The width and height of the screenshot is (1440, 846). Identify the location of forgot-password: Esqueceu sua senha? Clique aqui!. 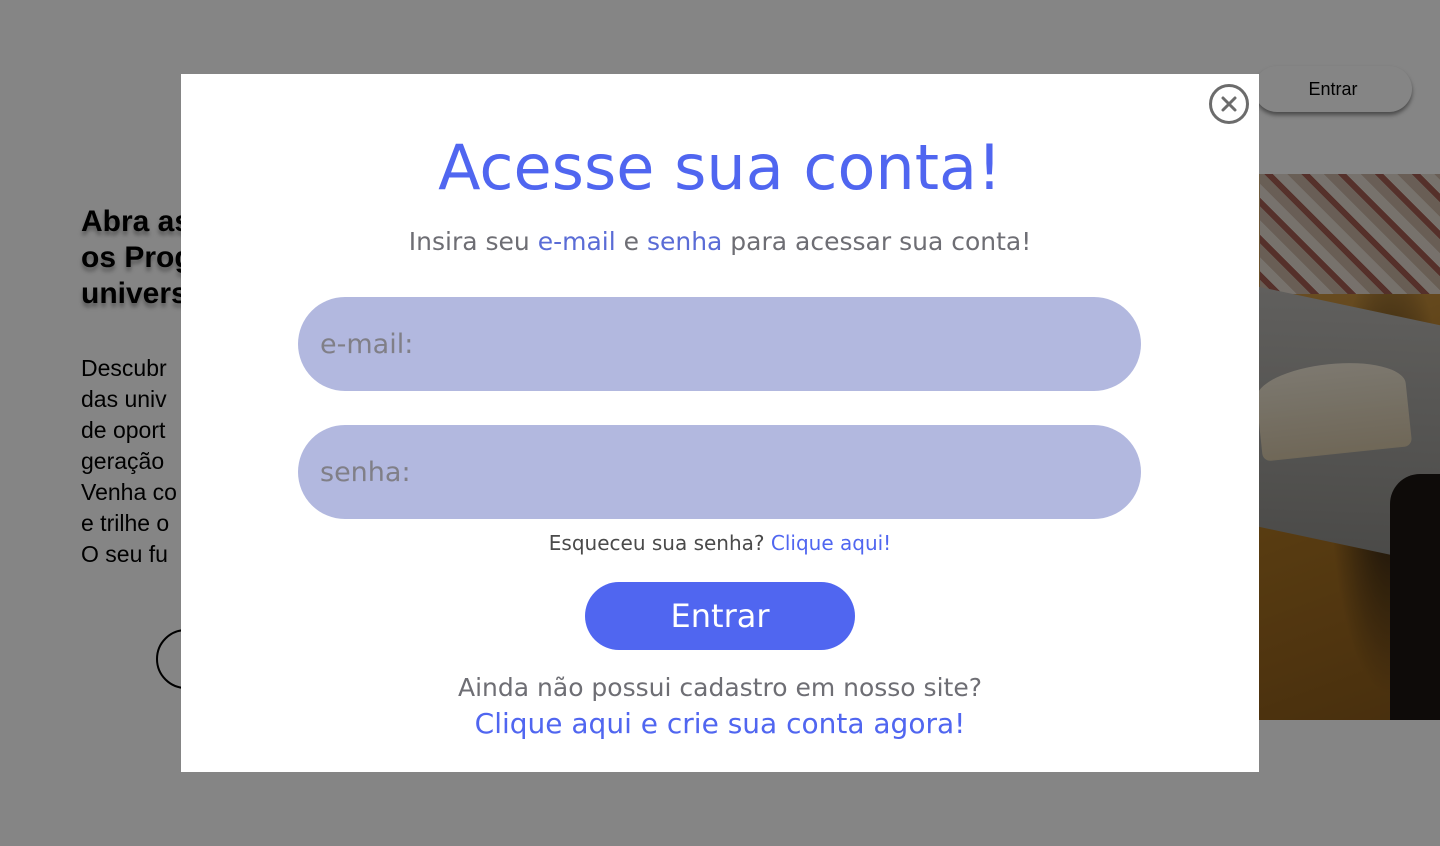
(720, 543).